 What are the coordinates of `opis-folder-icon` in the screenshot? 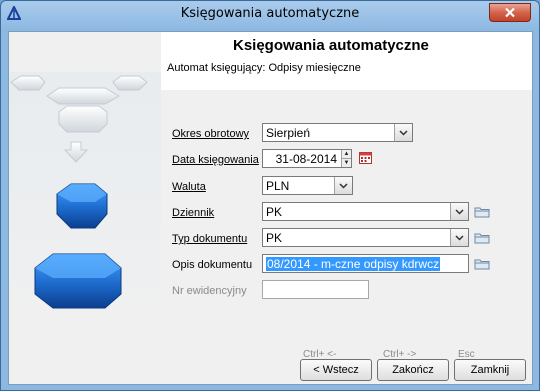 It's located at (482, 264).